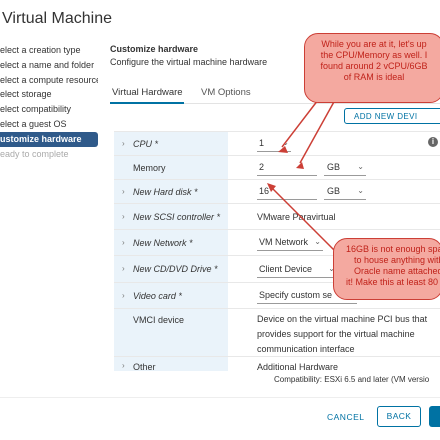  I want to click on row-label: Memory, so click(149, 168).